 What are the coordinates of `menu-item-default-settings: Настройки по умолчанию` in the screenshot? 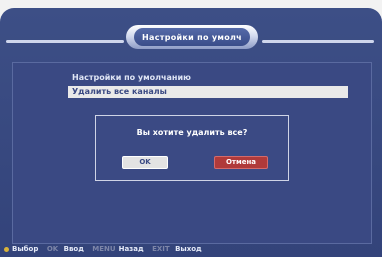 It's located at (208, 78).